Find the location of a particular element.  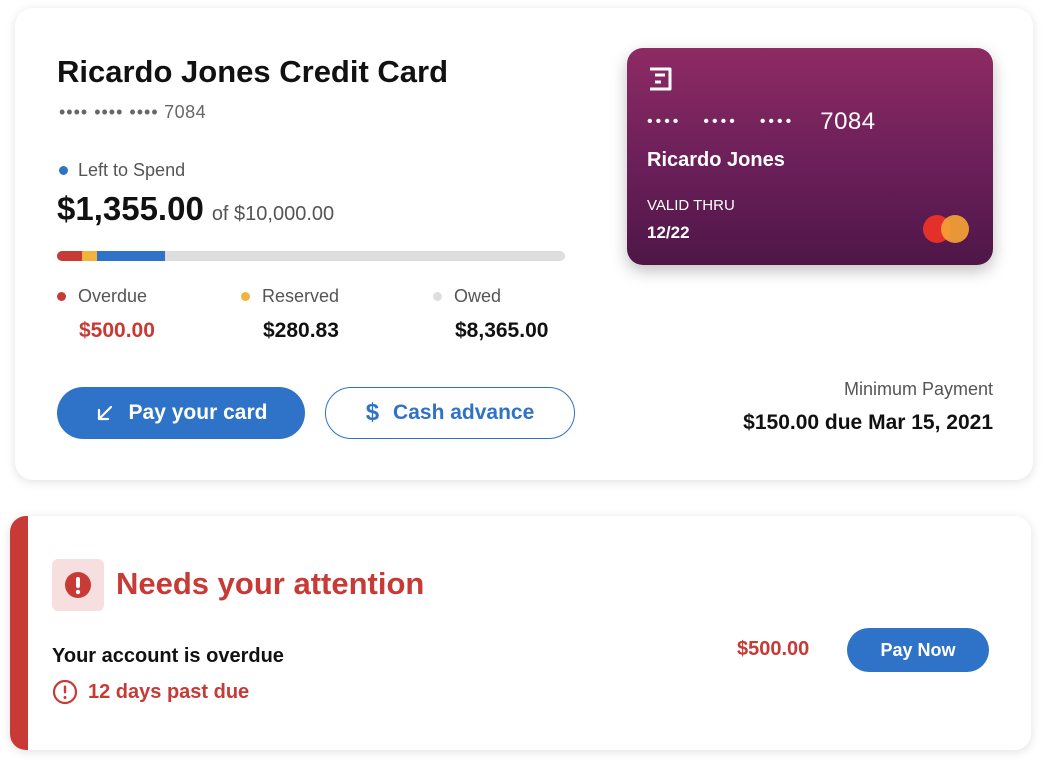

overdue-dot-icon is located at coordinates (61, 296).